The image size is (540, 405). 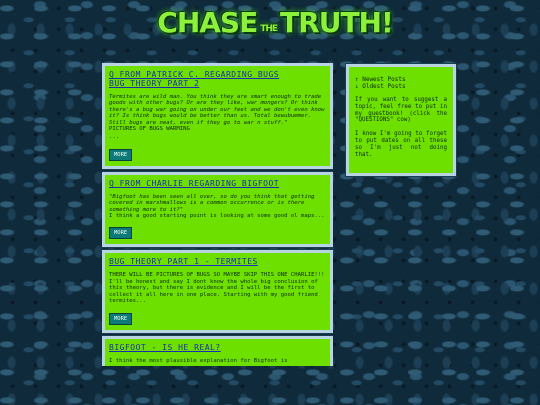 What do you see at coordinates (337, 22) in the screenshot?
I see `logo-word-truth: TRUTH!` at bounding box center [337, 22].